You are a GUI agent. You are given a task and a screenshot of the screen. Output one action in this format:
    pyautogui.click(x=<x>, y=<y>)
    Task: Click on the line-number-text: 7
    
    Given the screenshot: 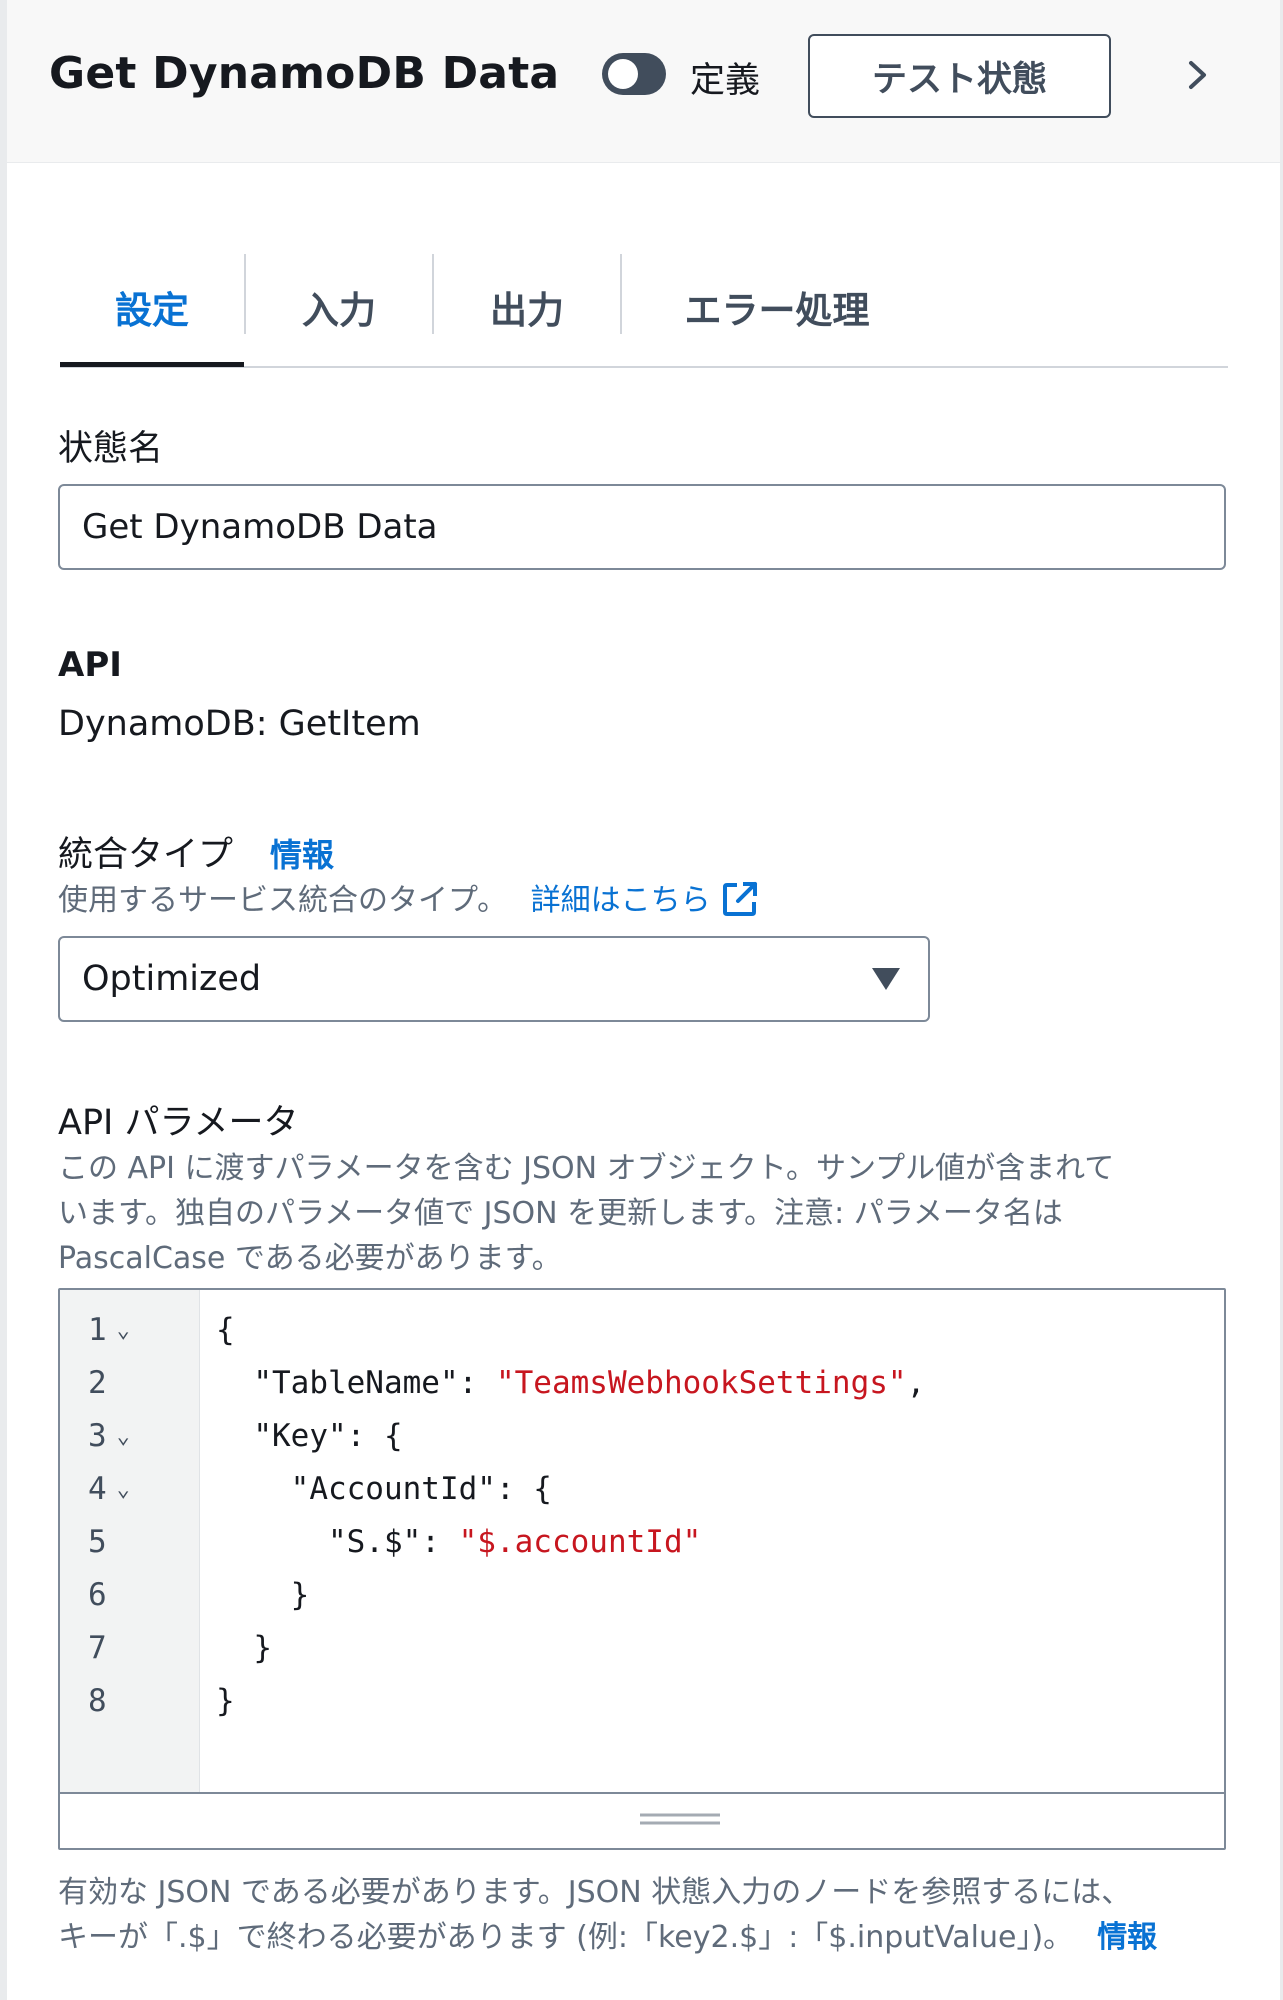 What is the action you would take?
    pyautogui.click(x=97, y=1648)
    